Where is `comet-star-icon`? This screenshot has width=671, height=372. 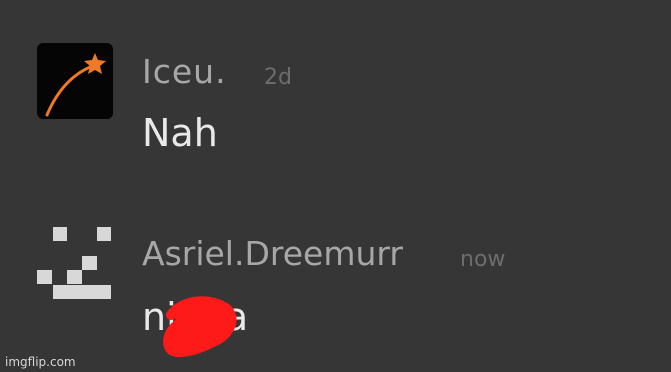 comet-star-icon is located at coordinates (75, 81).